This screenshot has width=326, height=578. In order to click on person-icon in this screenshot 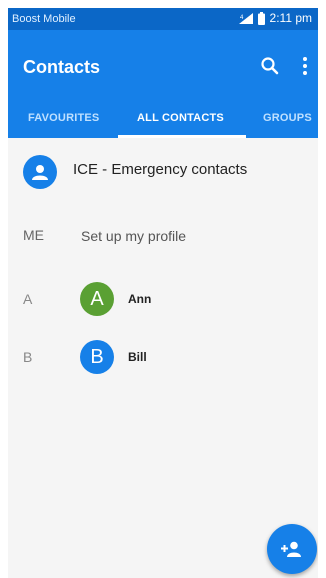, I will do `click(40, 172)`.